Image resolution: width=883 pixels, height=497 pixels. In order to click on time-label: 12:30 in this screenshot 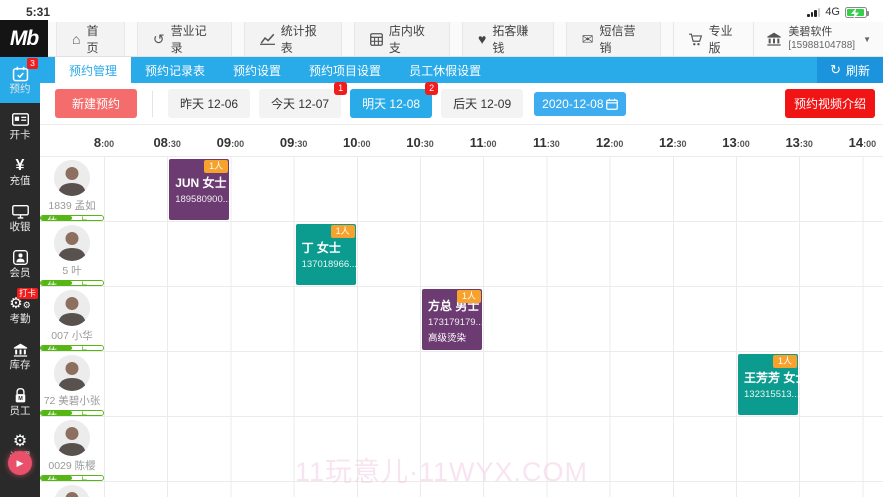, I will do `click(673, 142)`.